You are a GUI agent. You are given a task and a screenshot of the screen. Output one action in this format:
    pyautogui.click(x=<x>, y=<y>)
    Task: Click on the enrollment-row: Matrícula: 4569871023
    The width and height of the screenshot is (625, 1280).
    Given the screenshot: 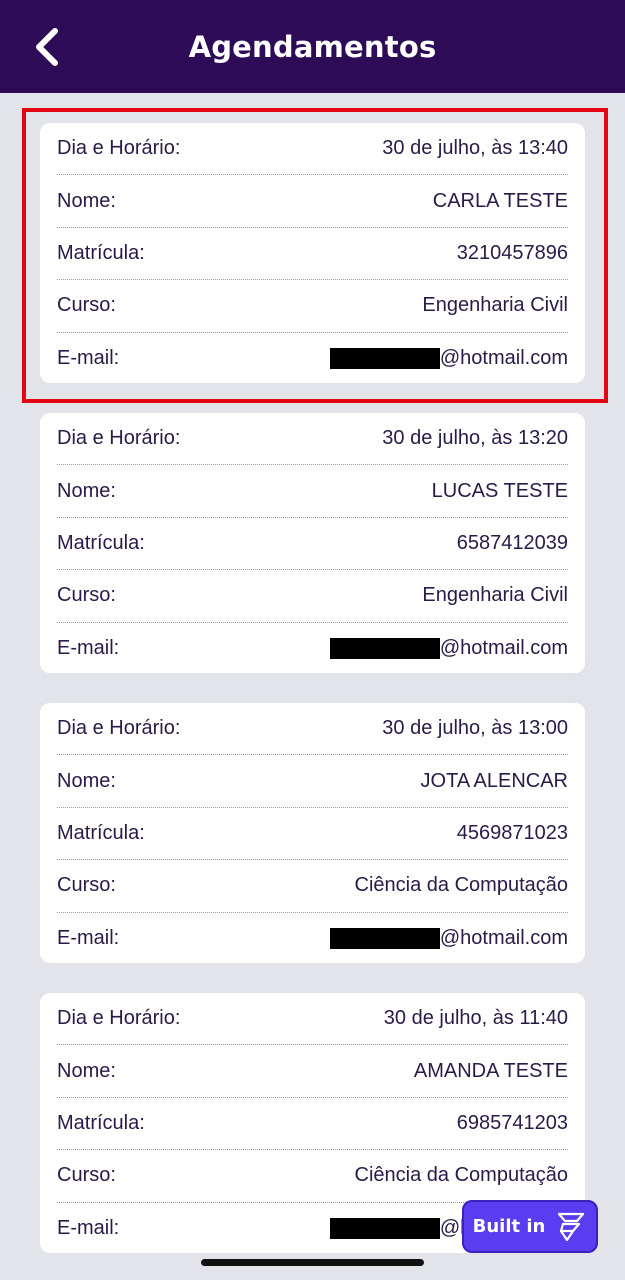 What is the action you would take?
    pyautogui.click(x=312, y=834)
    